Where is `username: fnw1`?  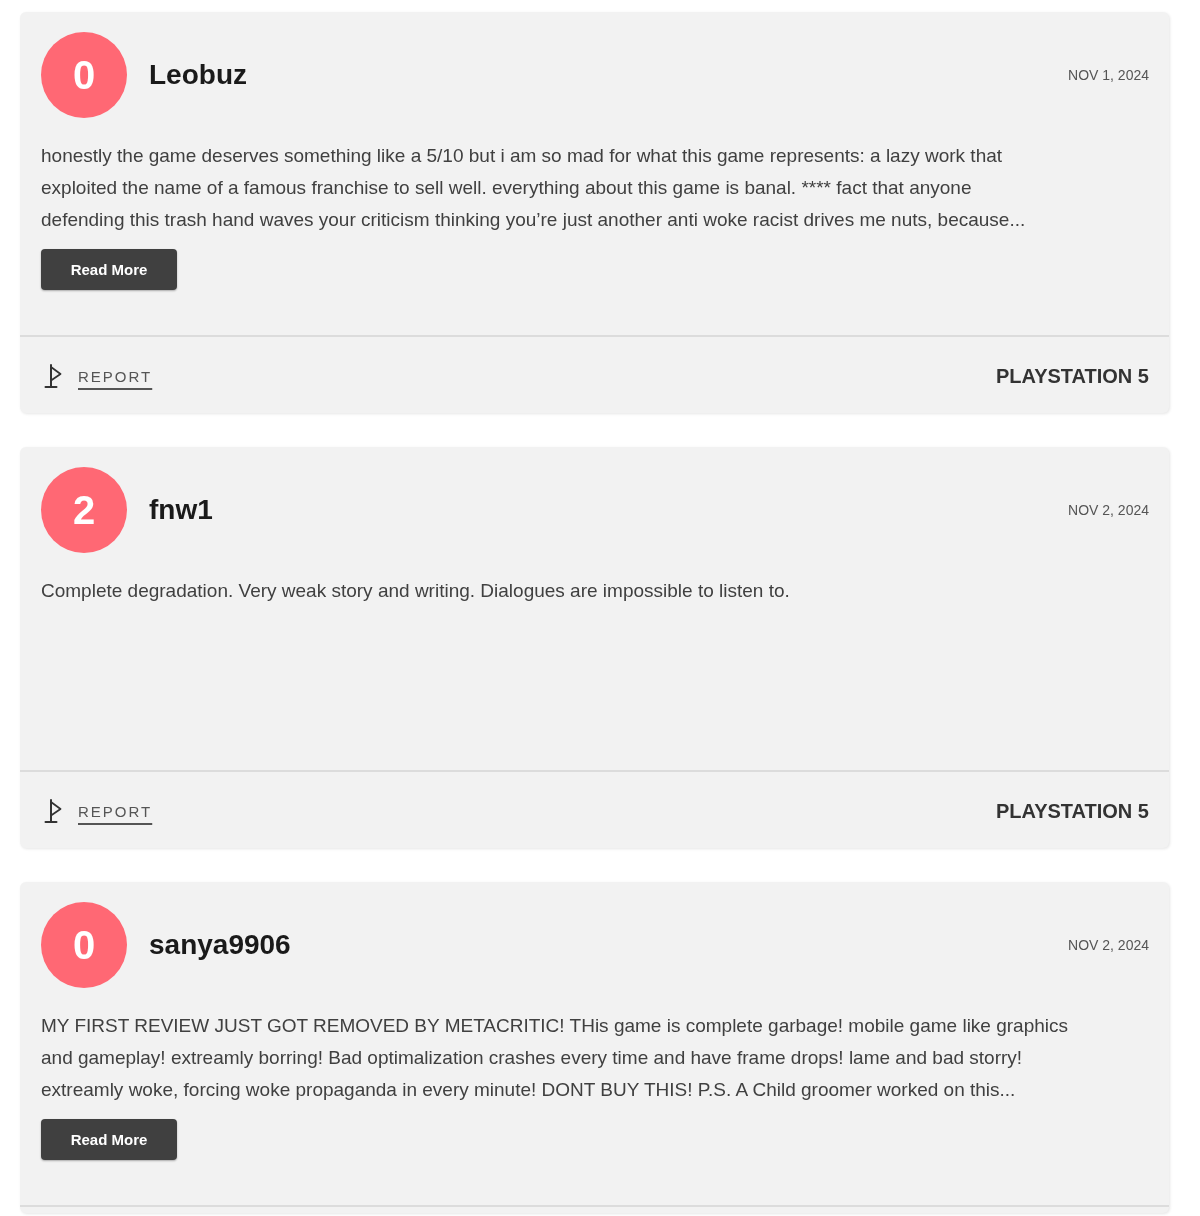
username: fnw1 is located at coordinates (181, 510).